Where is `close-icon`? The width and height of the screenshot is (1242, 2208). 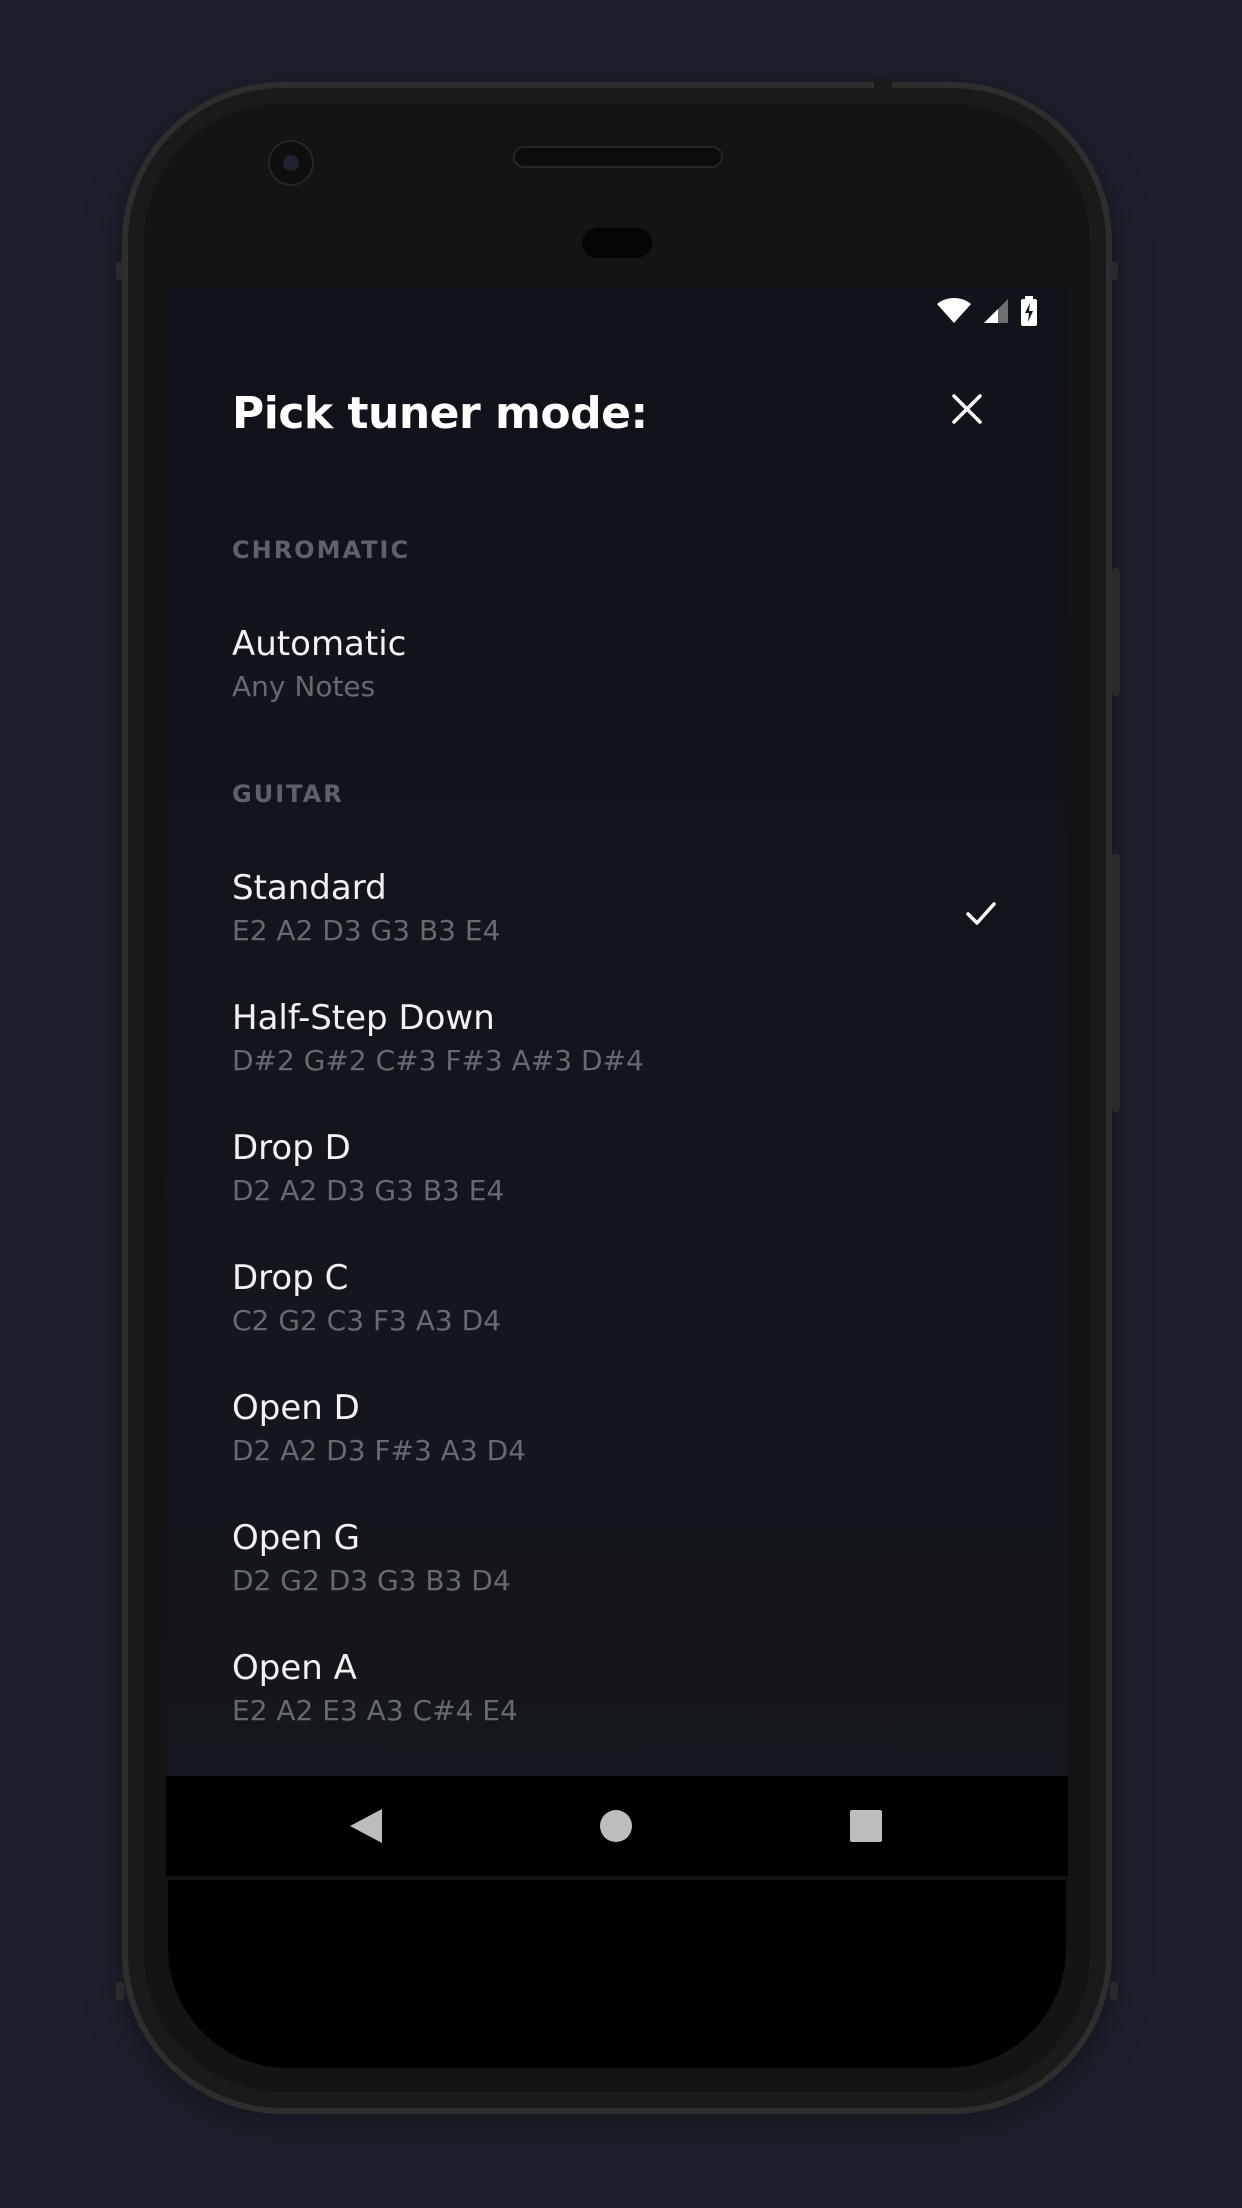
close-icon is located at coordinates (967, 411).